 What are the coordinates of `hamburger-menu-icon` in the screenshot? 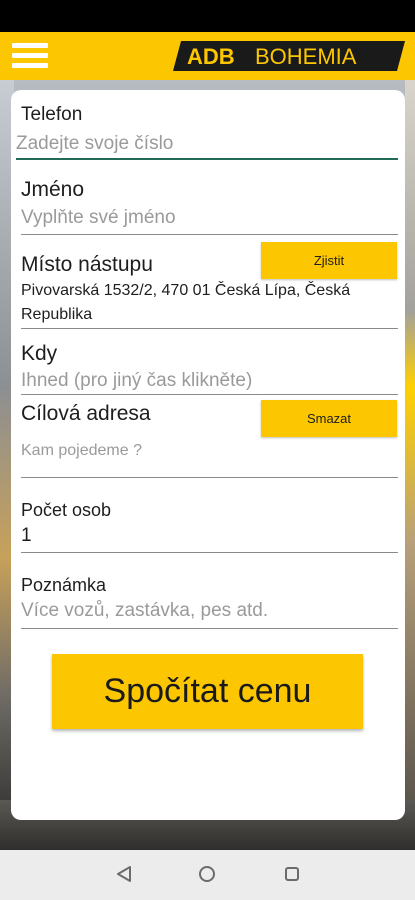 It's located at (31, 56).